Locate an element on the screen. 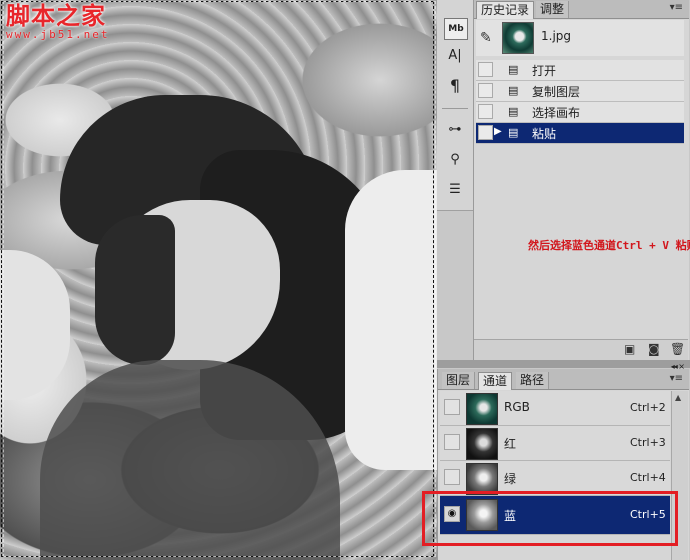 The width and height of the screenshot is (690, 560). channels-scrollbar: ▲ is located at coordinates (679, 475).